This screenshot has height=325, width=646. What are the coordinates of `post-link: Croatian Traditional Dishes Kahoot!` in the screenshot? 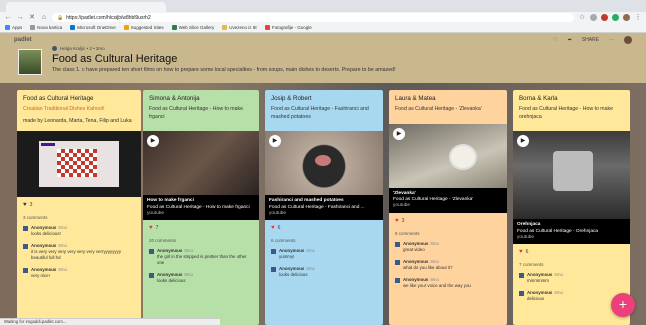 It's located at (79, 108).